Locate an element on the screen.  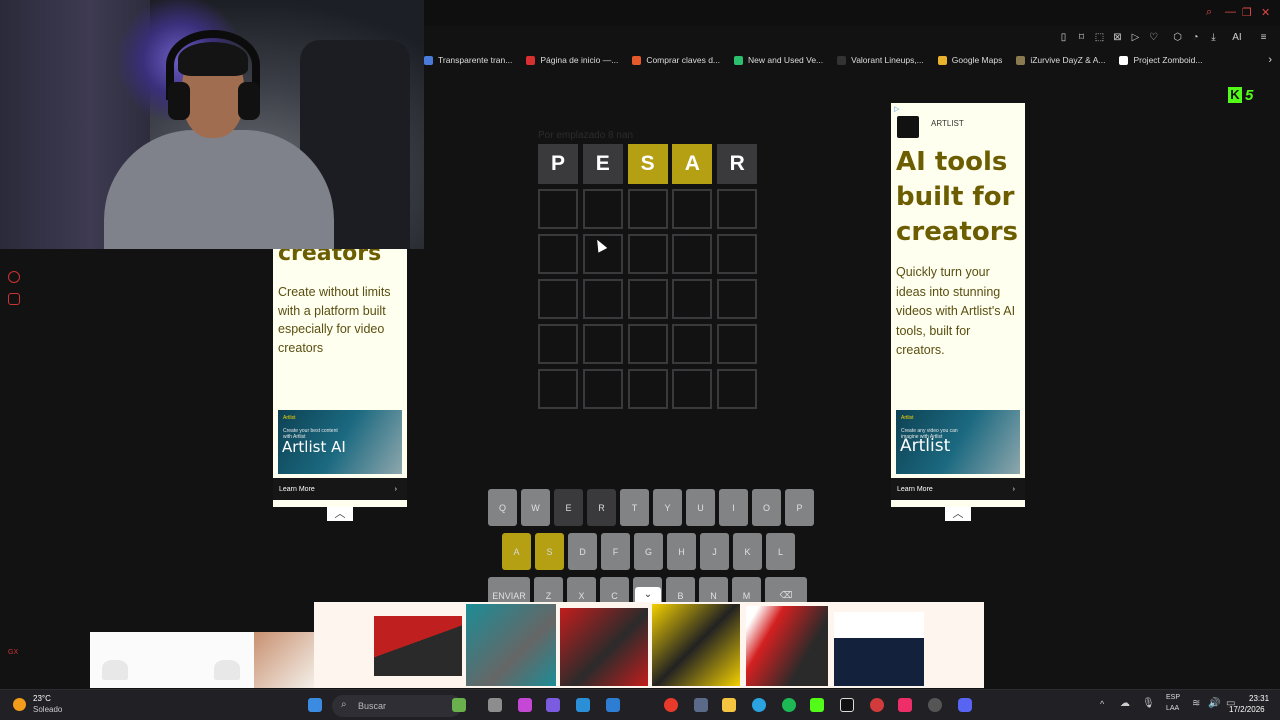
lang-label: ESP is located at coordinates (1173, 697).